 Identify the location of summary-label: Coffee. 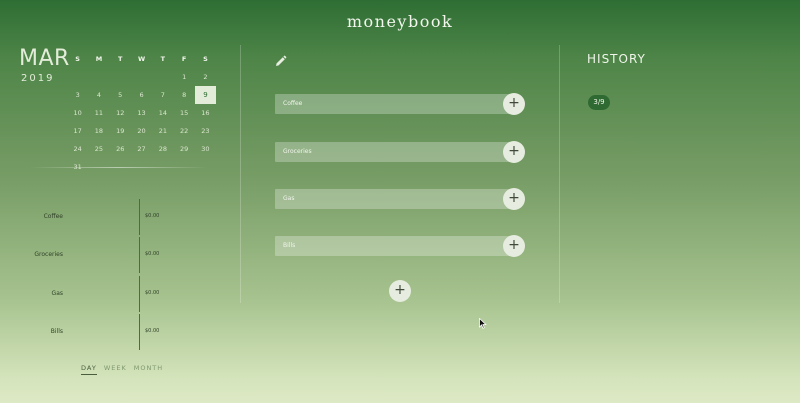
(53, 216).